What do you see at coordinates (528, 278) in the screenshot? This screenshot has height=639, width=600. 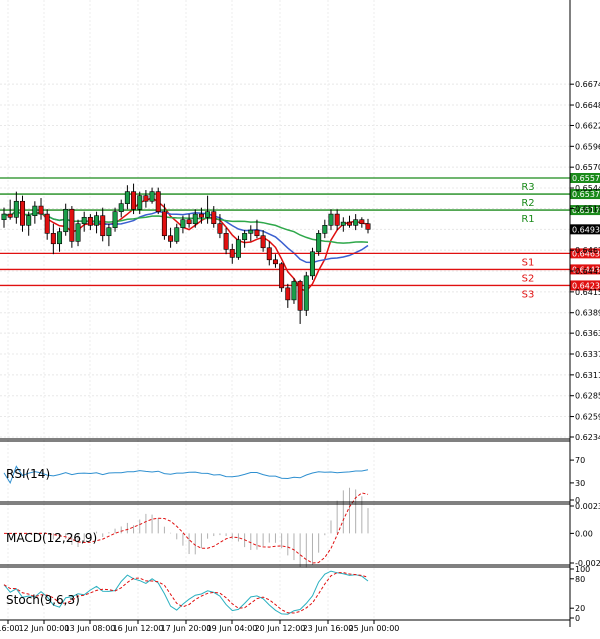 I see `level-name-s2: S2` at bounding box center [528, 278].